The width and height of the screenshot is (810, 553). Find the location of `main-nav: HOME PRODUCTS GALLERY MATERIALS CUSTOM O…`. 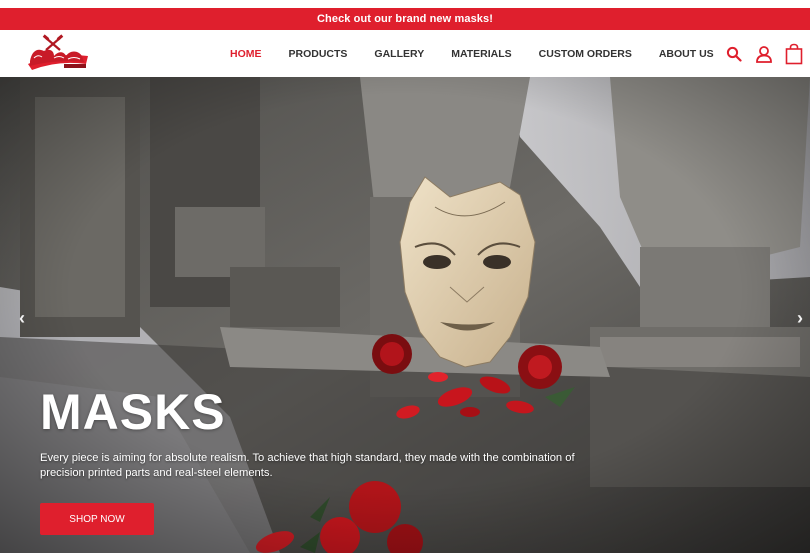

main-nav: HOME PRODUCTS GALLERY MATERIALS CUSTOM O… is located at coordinates (485, 53).